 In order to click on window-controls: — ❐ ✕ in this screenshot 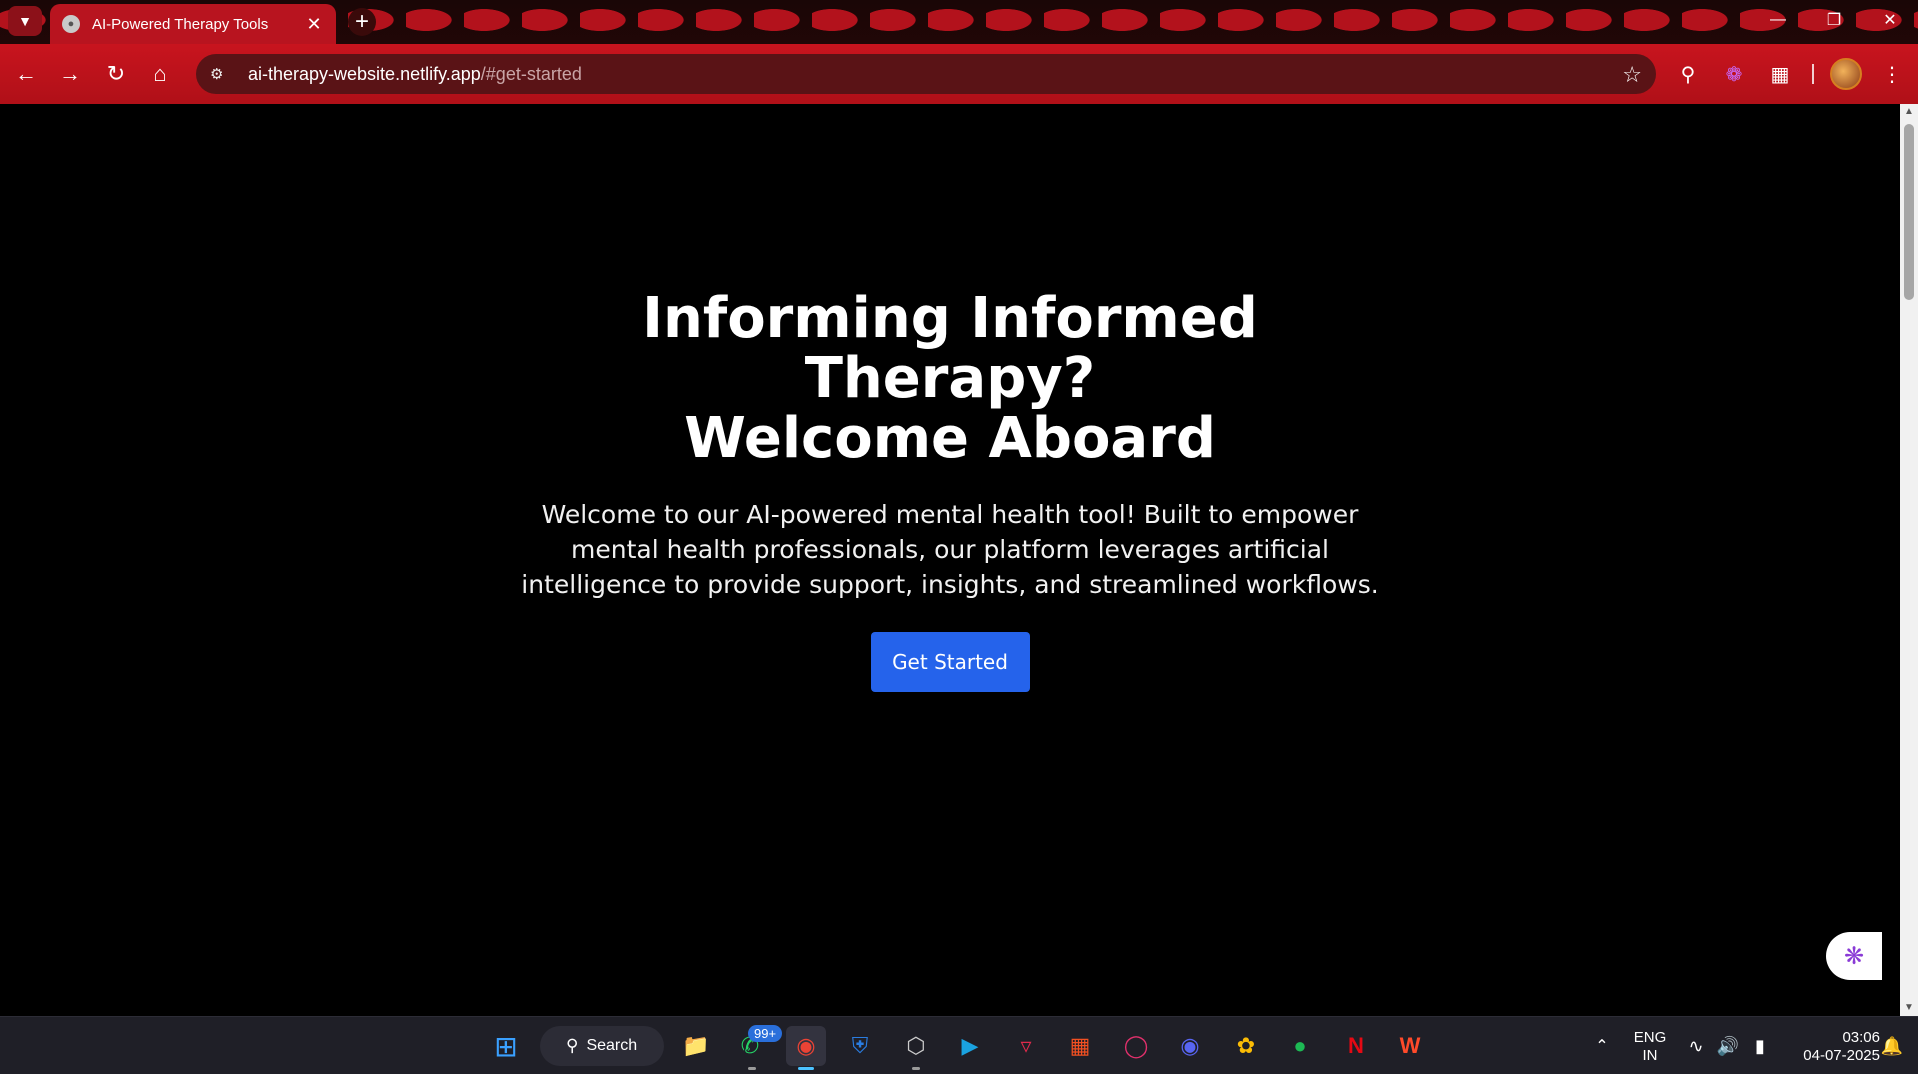, I will do `click(1834, 20)`.